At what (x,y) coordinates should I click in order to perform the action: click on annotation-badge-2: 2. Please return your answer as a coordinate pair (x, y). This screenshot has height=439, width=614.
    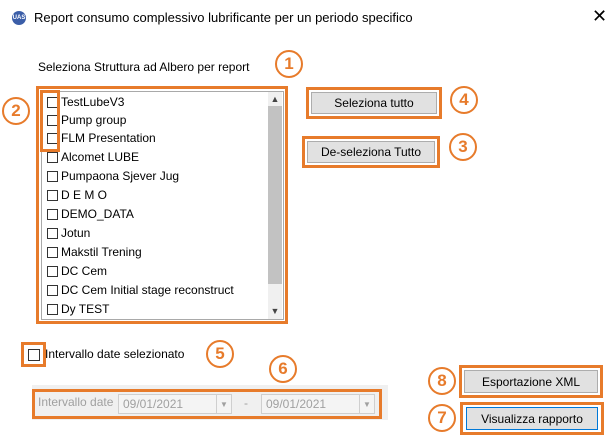
    Looking at the image, I should click on (16, 111).